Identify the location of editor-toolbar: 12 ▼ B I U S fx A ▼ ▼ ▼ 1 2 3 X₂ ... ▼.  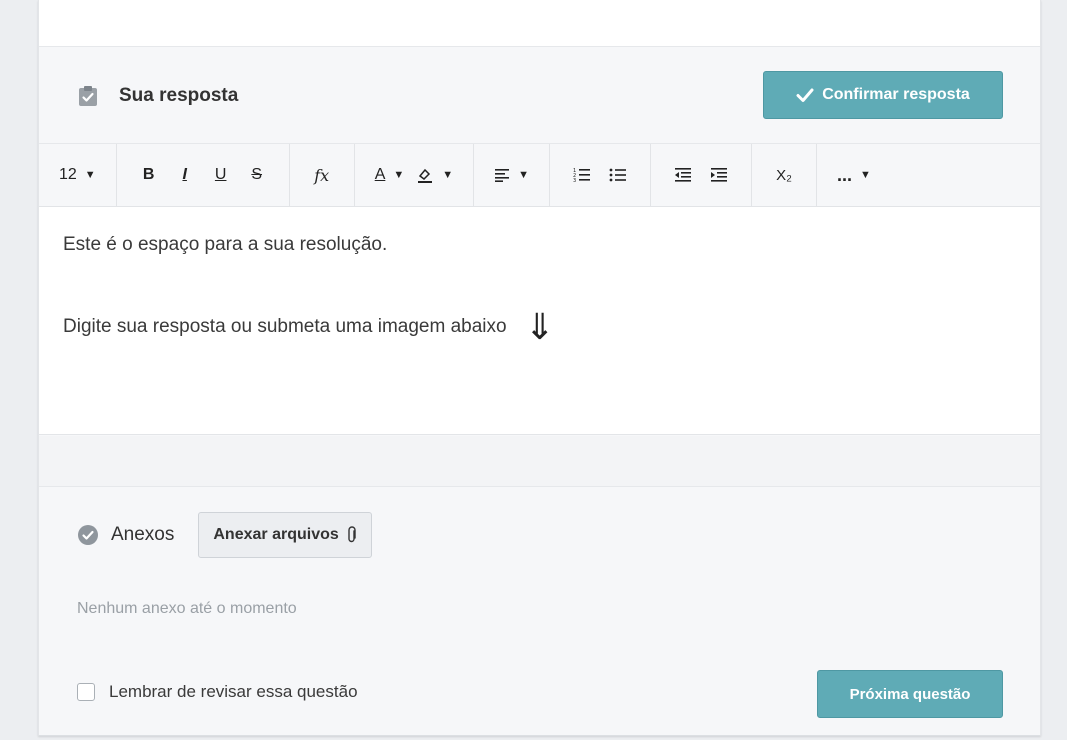
(539, 175).